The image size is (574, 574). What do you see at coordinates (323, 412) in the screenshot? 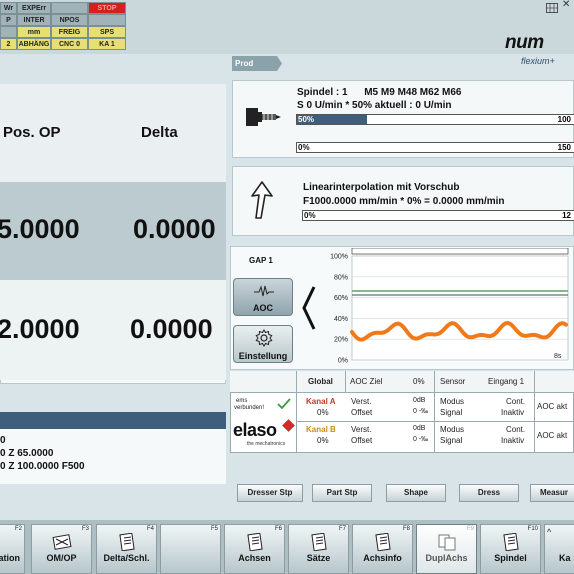
I see `kanal-a-percent: 0%` at bounding box center [323, 412].